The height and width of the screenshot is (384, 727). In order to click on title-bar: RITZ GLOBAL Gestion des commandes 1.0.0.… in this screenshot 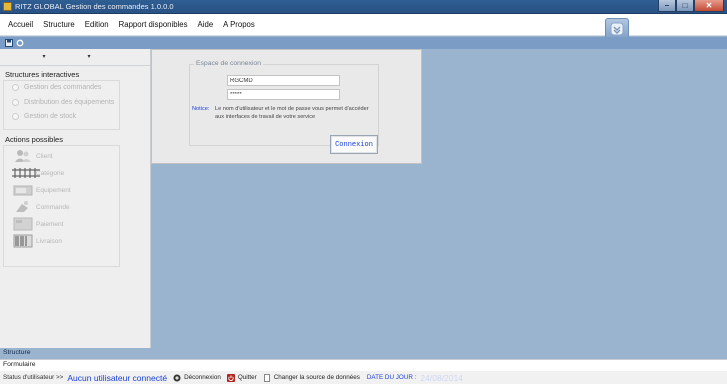, I will do `click(363, 7)`.